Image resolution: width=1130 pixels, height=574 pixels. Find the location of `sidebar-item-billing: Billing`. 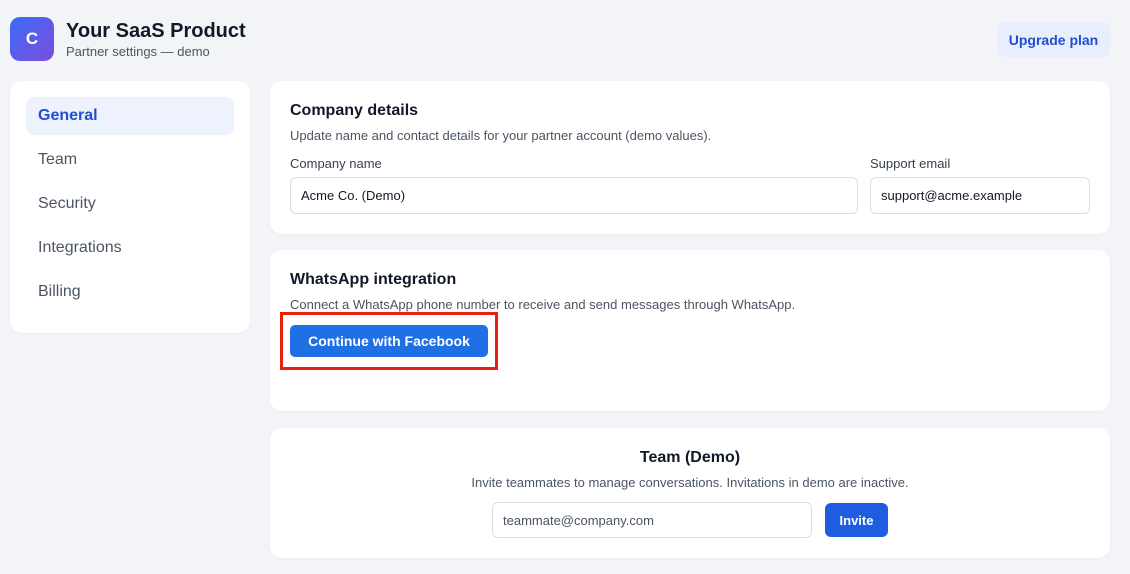

sidebar-item-billing: Billing is located at coordinates (130, 292).